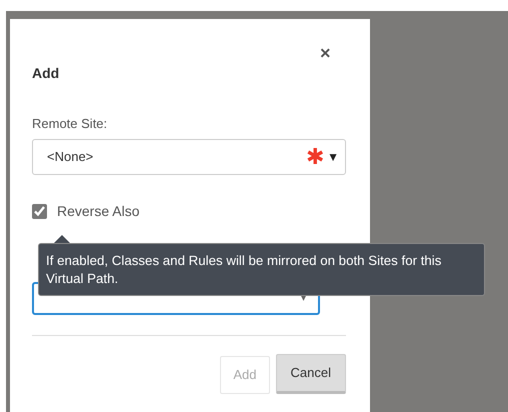 Image resolution: width=508 pixels, height=412 pixels. What do you see at coordinates (311, 374) in the screenshot?
I see `cancel-button: Cancel` at bounding box center [311, 374].